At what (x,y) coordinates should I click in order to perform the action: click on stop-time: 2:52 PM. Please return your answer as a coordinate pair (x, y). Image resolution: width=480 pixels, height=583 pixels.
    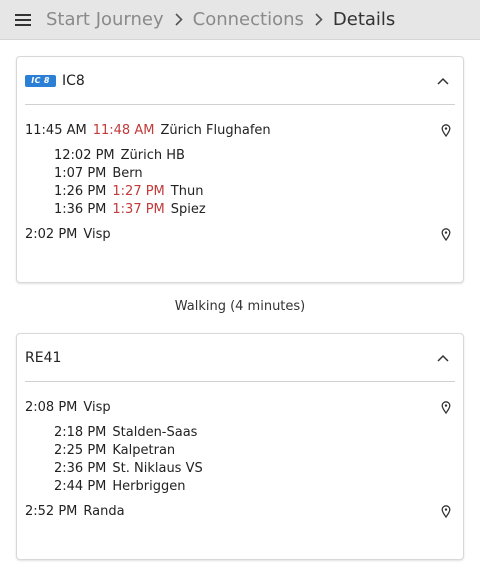
    Looking at the image, I should click on (51, 511).